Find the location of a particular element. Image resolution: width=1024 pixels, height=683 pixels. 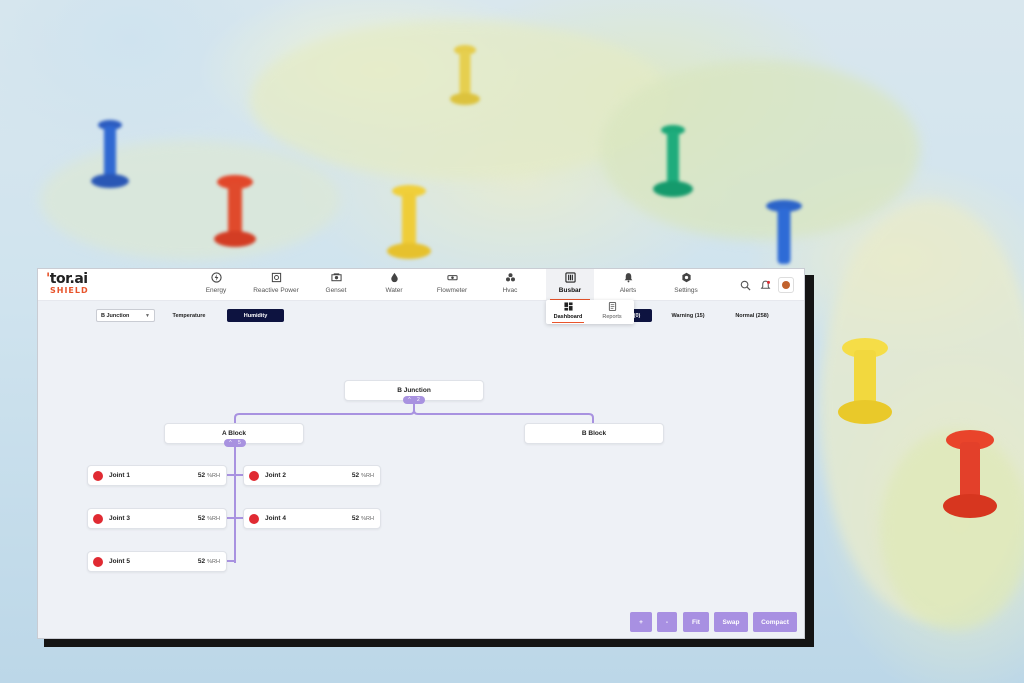

joint-name: Joint 4 is located at coordinates (275, 518).